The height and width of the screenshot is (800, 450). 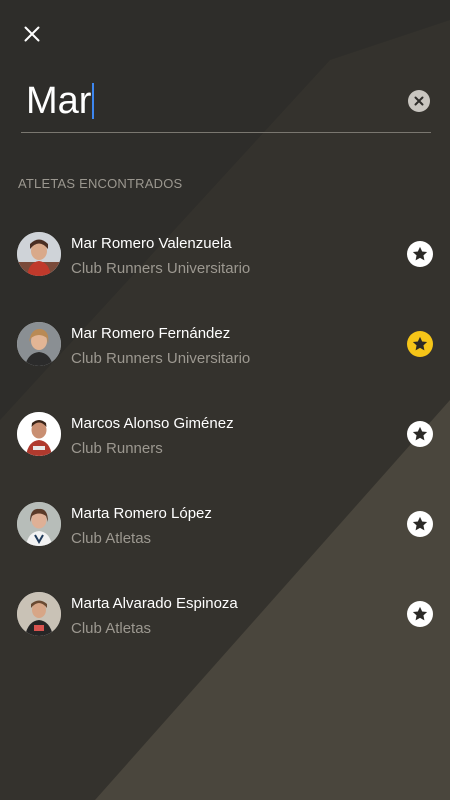 I want to click on clear-search-button, so click(x=419, y=101).